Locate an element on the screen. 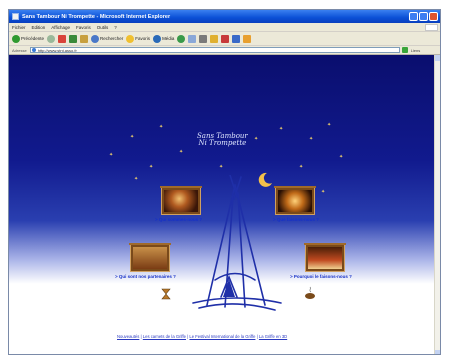 This screenshot has width=449, height=362. tipi-drawing is located at coordinates (237, 243).